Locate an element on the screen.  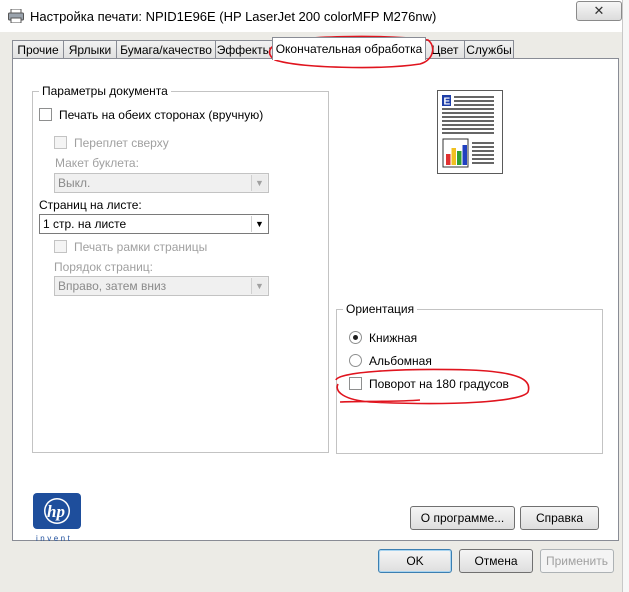
portrait-label: Книжная is located at coordinates (393, 338).